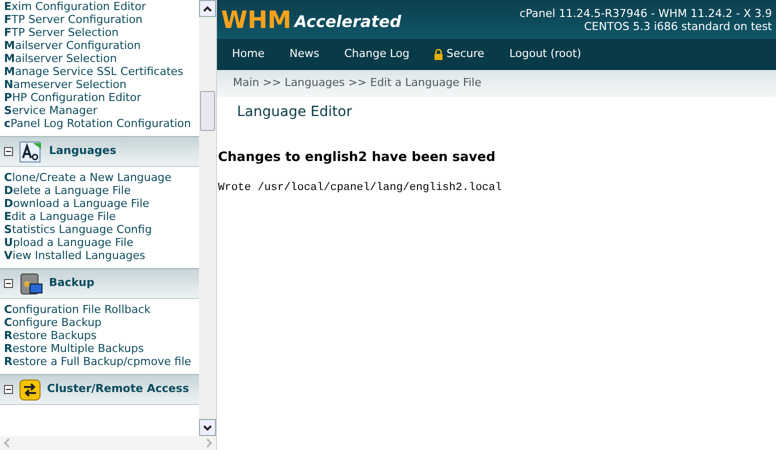 This screenshot has width=776, height=450. Describe the element at coordinates (348, 21) in the screenshot. I see `logo-subtitle: Accelerated` at that location.